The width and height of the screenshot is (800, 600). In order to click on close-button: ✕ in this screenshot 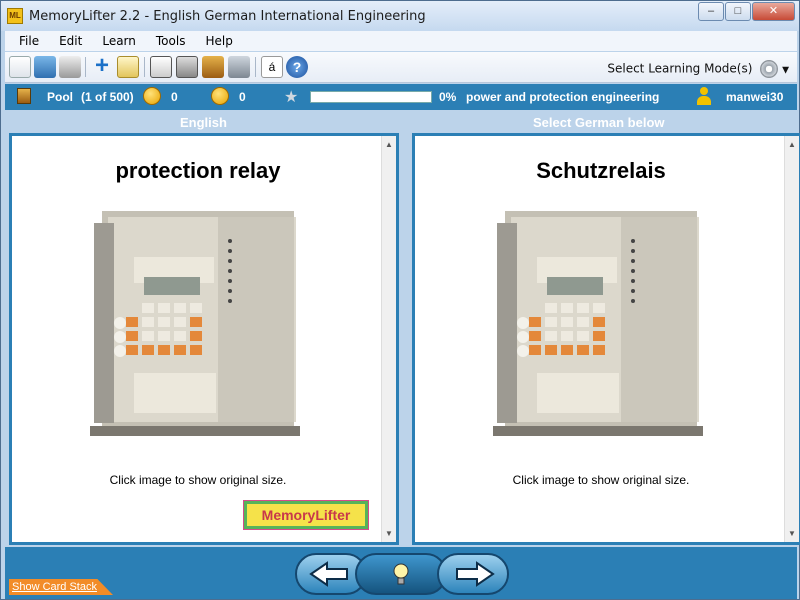, I will do `click(773, 11)`.